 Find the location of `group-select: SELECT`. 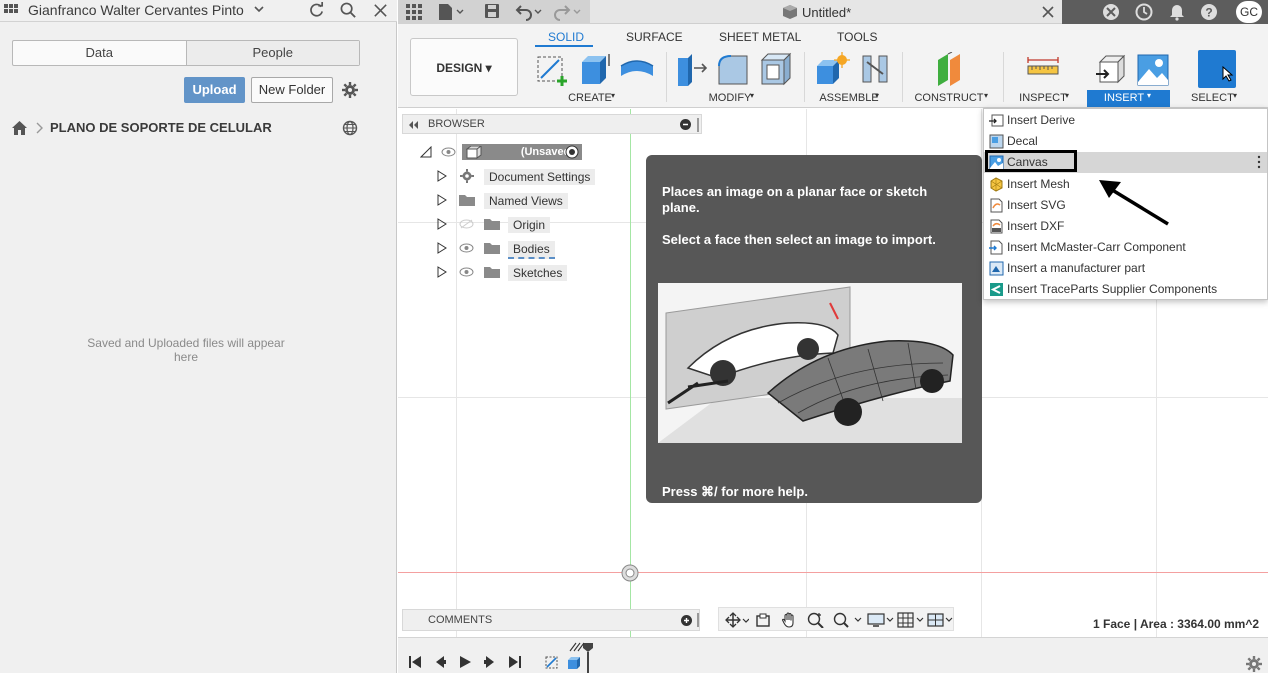

group-select: SELECT is located at coordinates (1212, 98).